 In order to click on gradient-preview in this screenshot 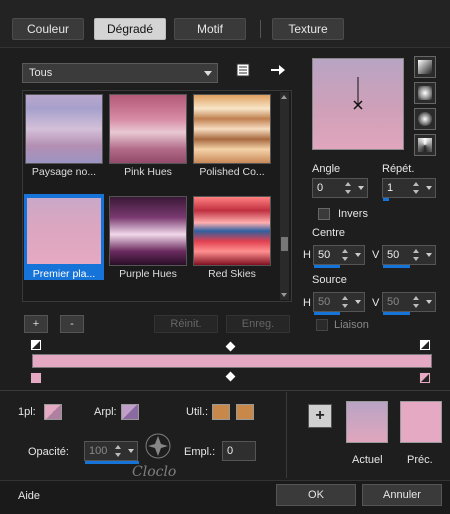, I will do `click(358, 104)`.